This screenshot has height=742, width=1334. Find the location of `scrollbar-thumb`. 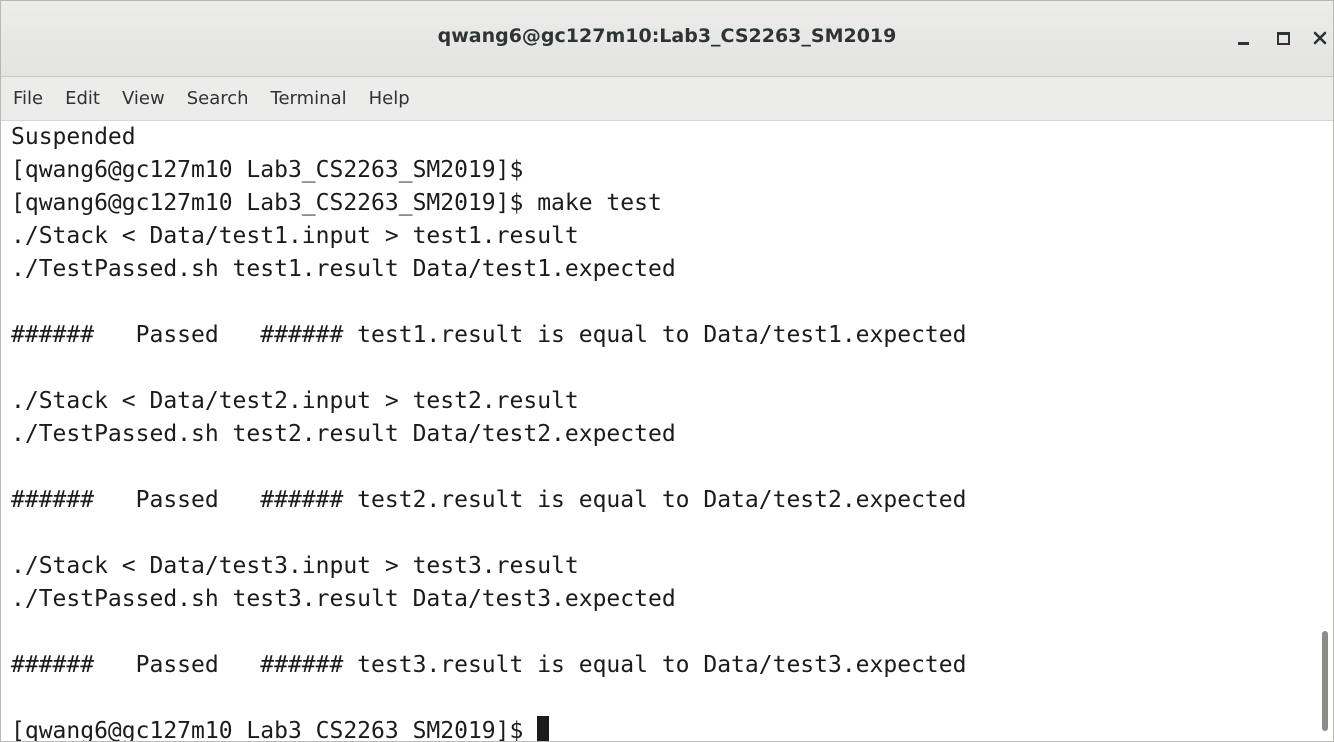

scrollbar-thumb is located at coordinates (1325, 681).